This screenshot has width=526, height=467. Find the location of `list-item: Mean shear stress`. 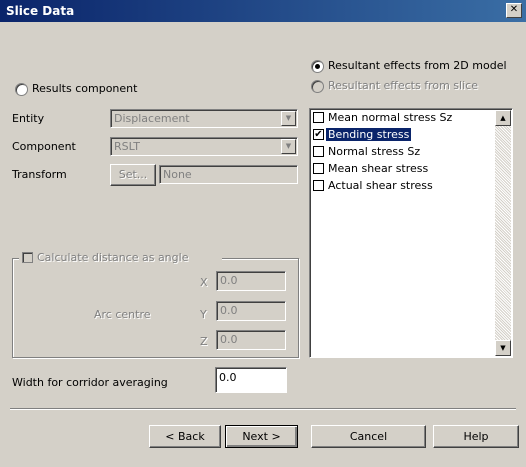

list-item: Mean shear stress is located at coordinates (402, 169).